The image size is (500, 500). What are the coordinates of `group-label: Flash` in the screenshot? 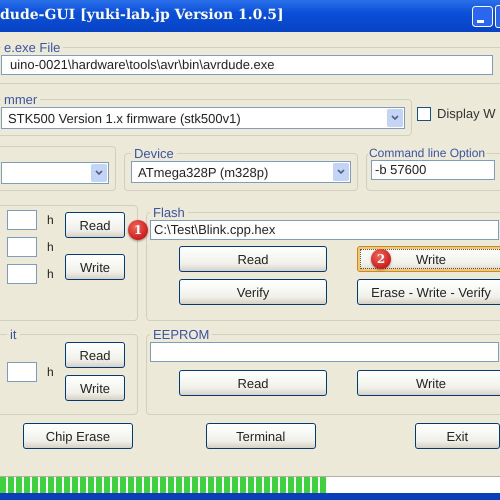 It's located at (169, 212).